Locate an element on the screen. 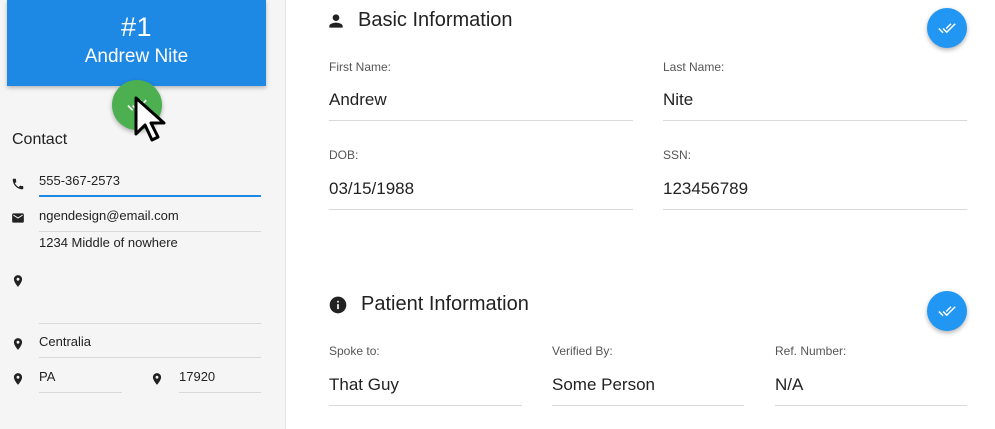 The height and width of the screenshot is (429, 995). patient-info-title: Patient Information is located at coordinates (445, 304).